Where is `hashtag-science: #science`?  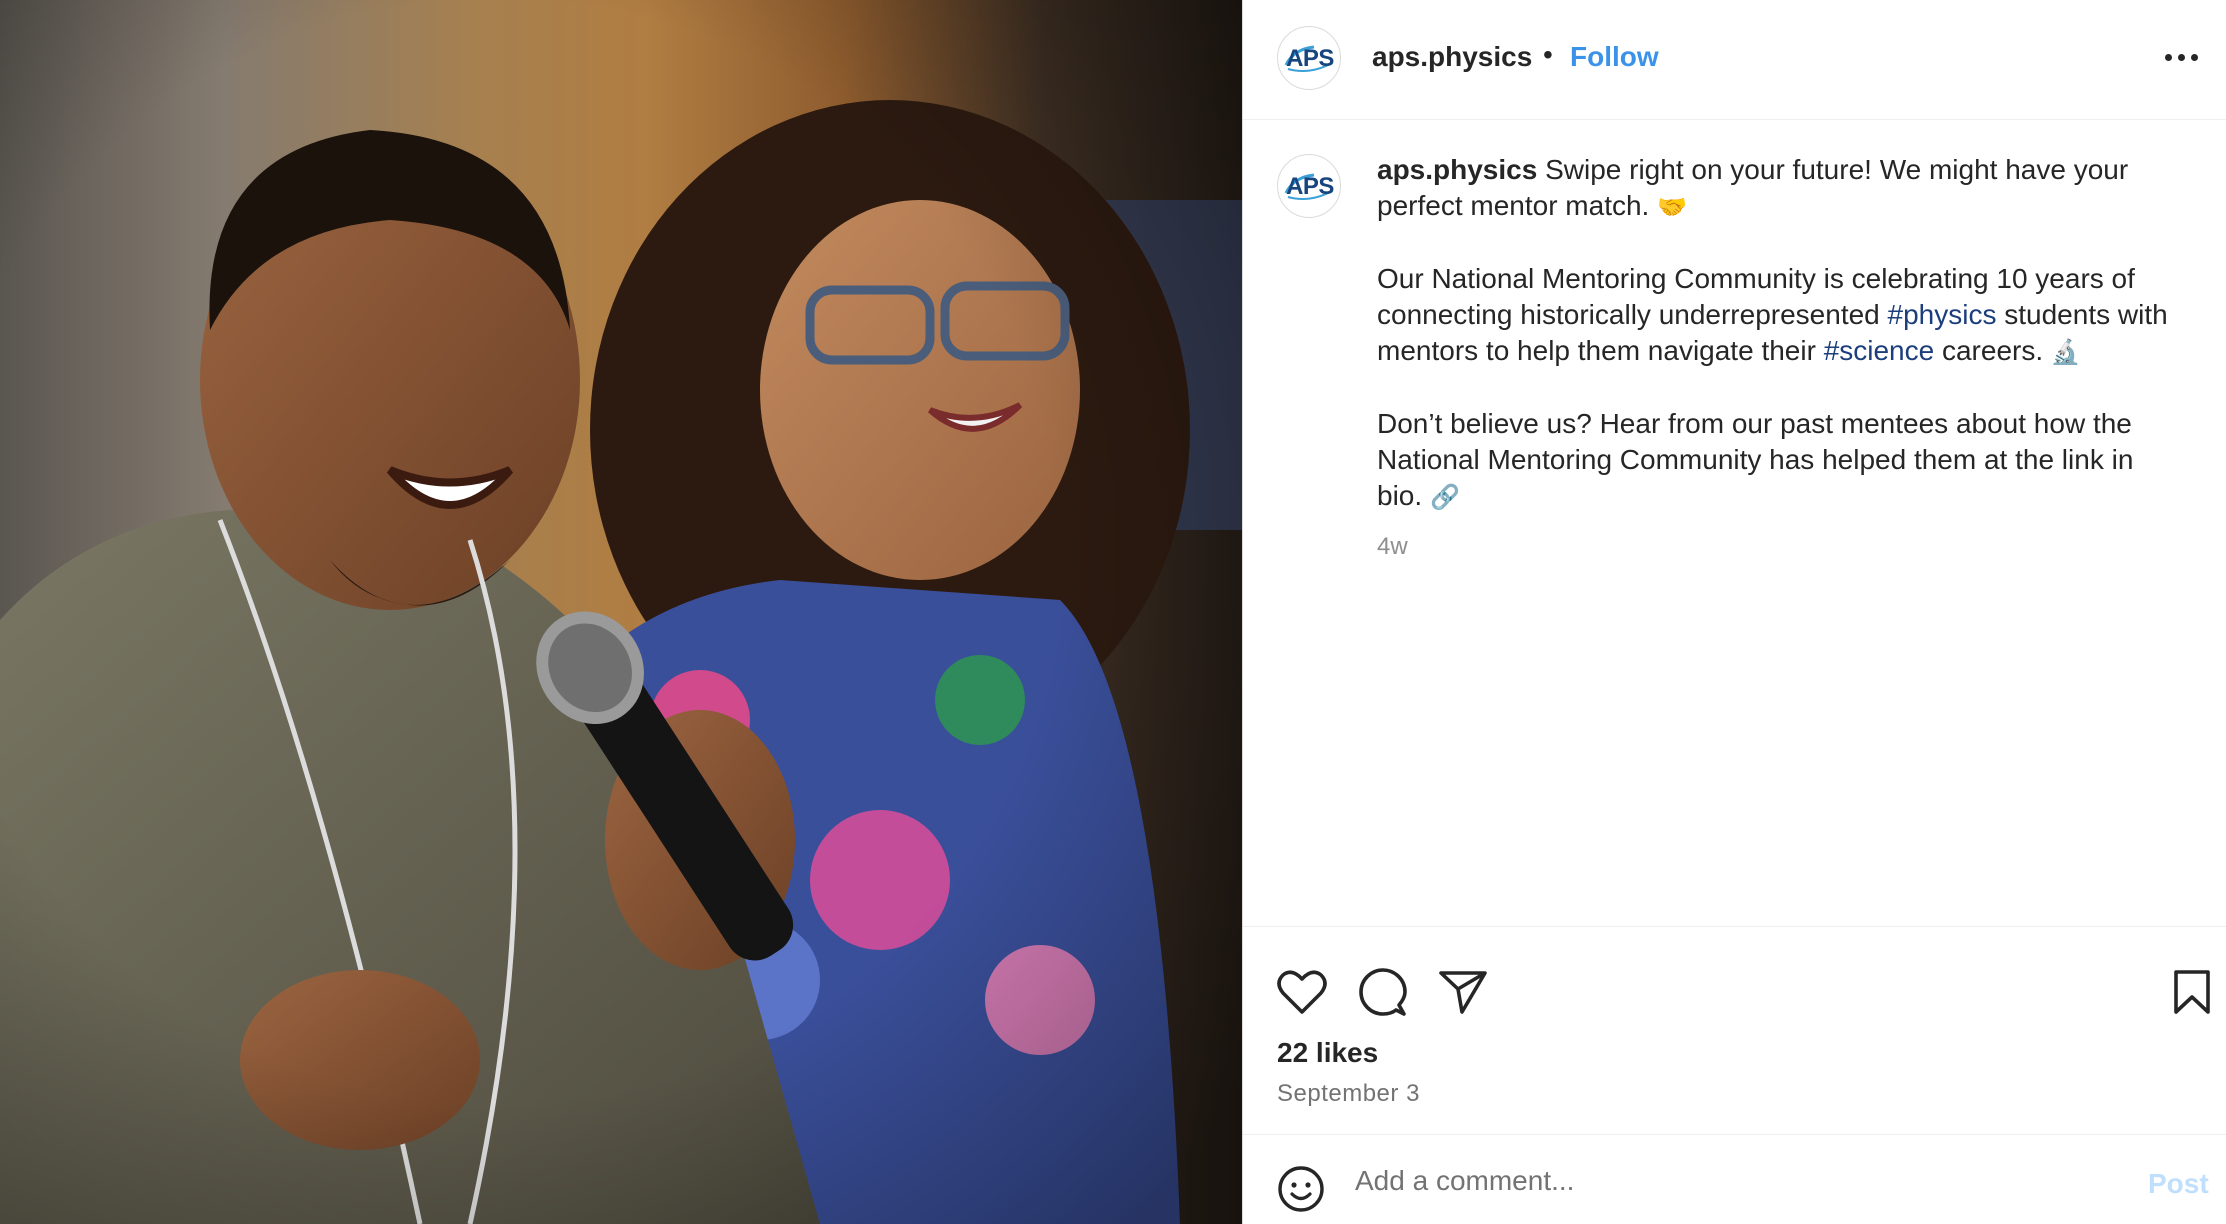
hashtag-science: #science is located at coordinates (1879, 350).